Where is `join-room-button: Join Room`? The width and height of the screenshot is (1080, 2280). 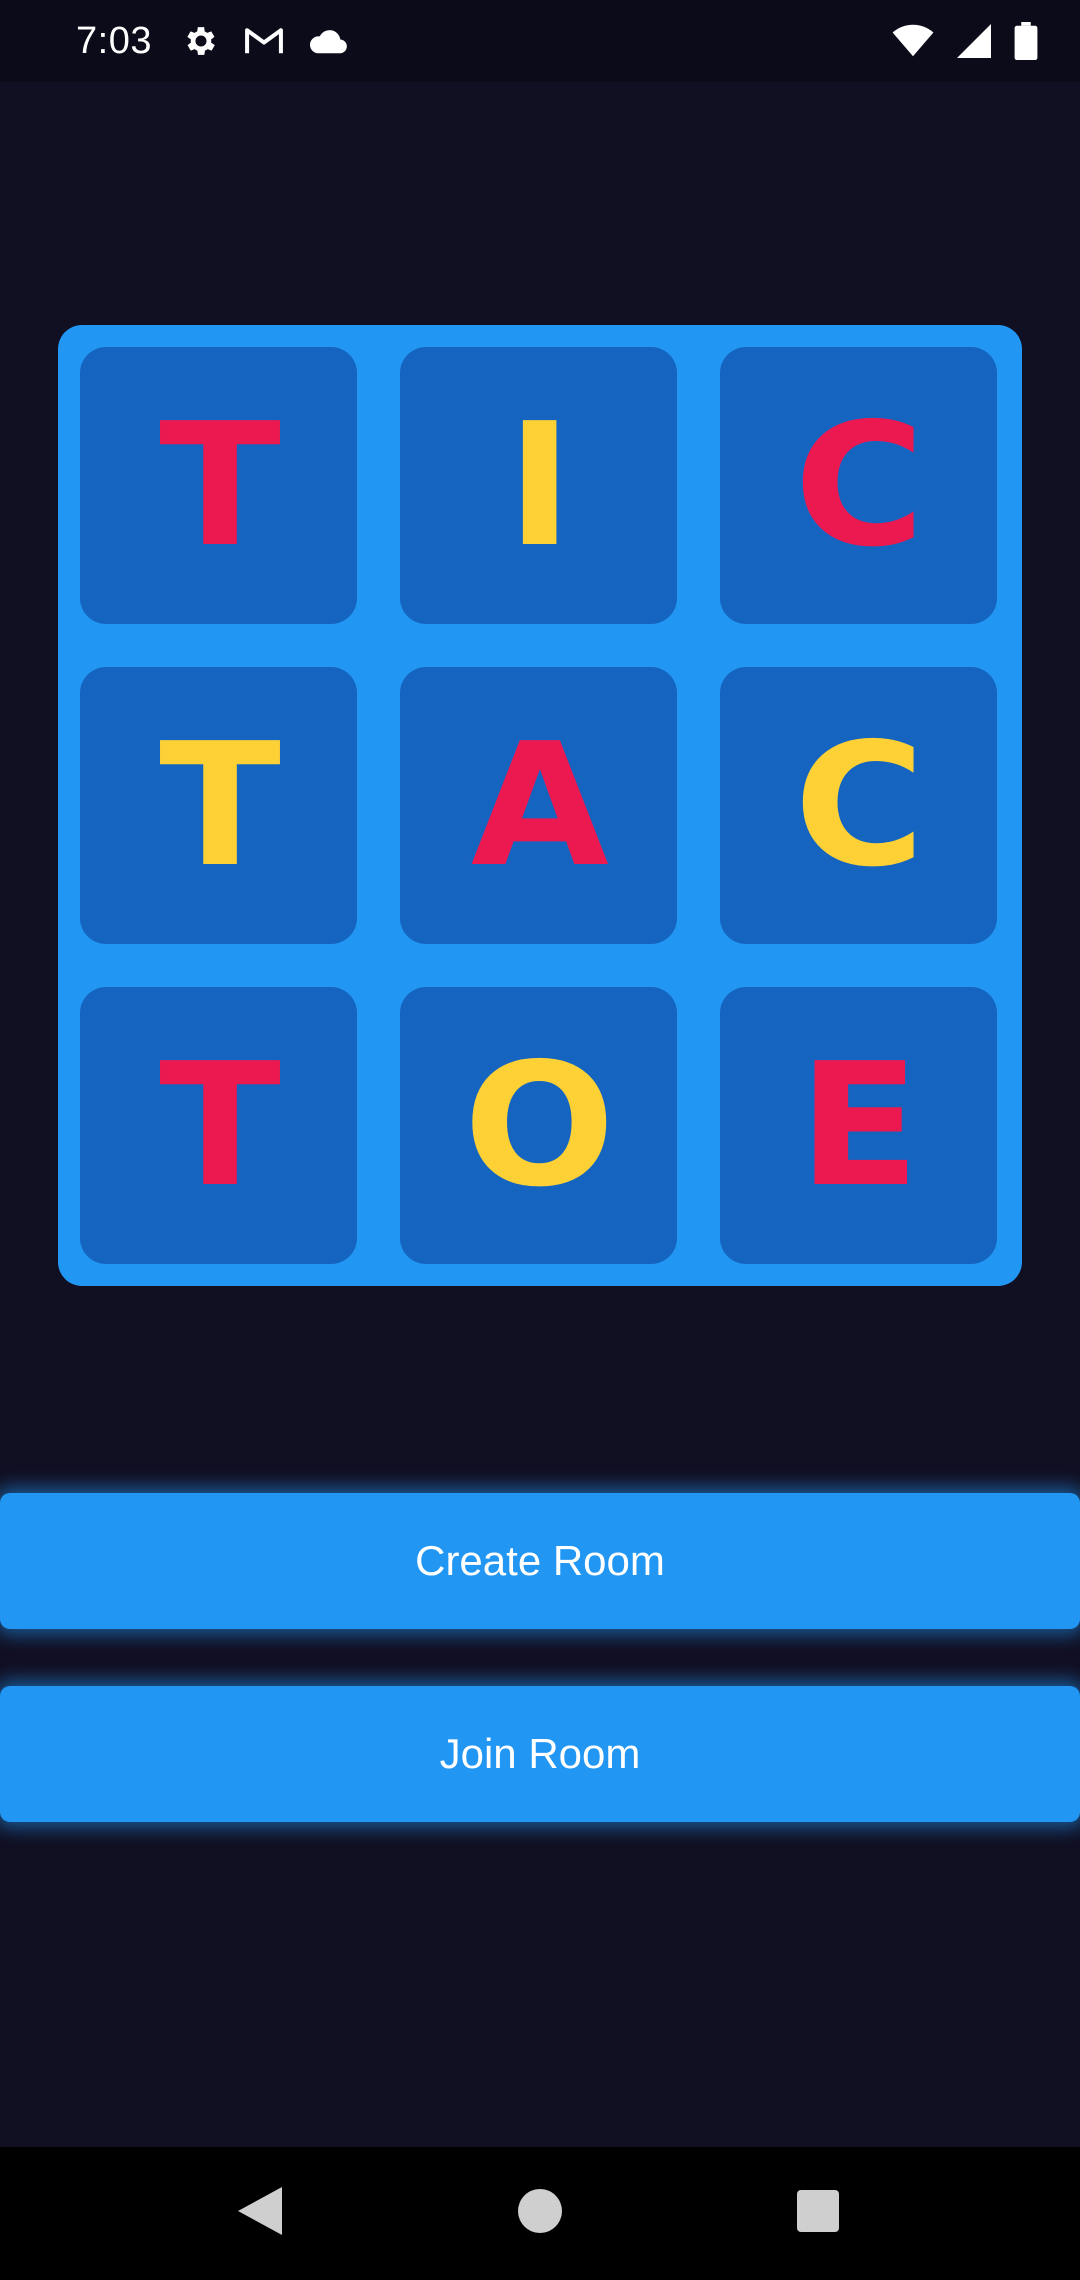
join-room-button: Join Room is located at coordinates (540, 1754).